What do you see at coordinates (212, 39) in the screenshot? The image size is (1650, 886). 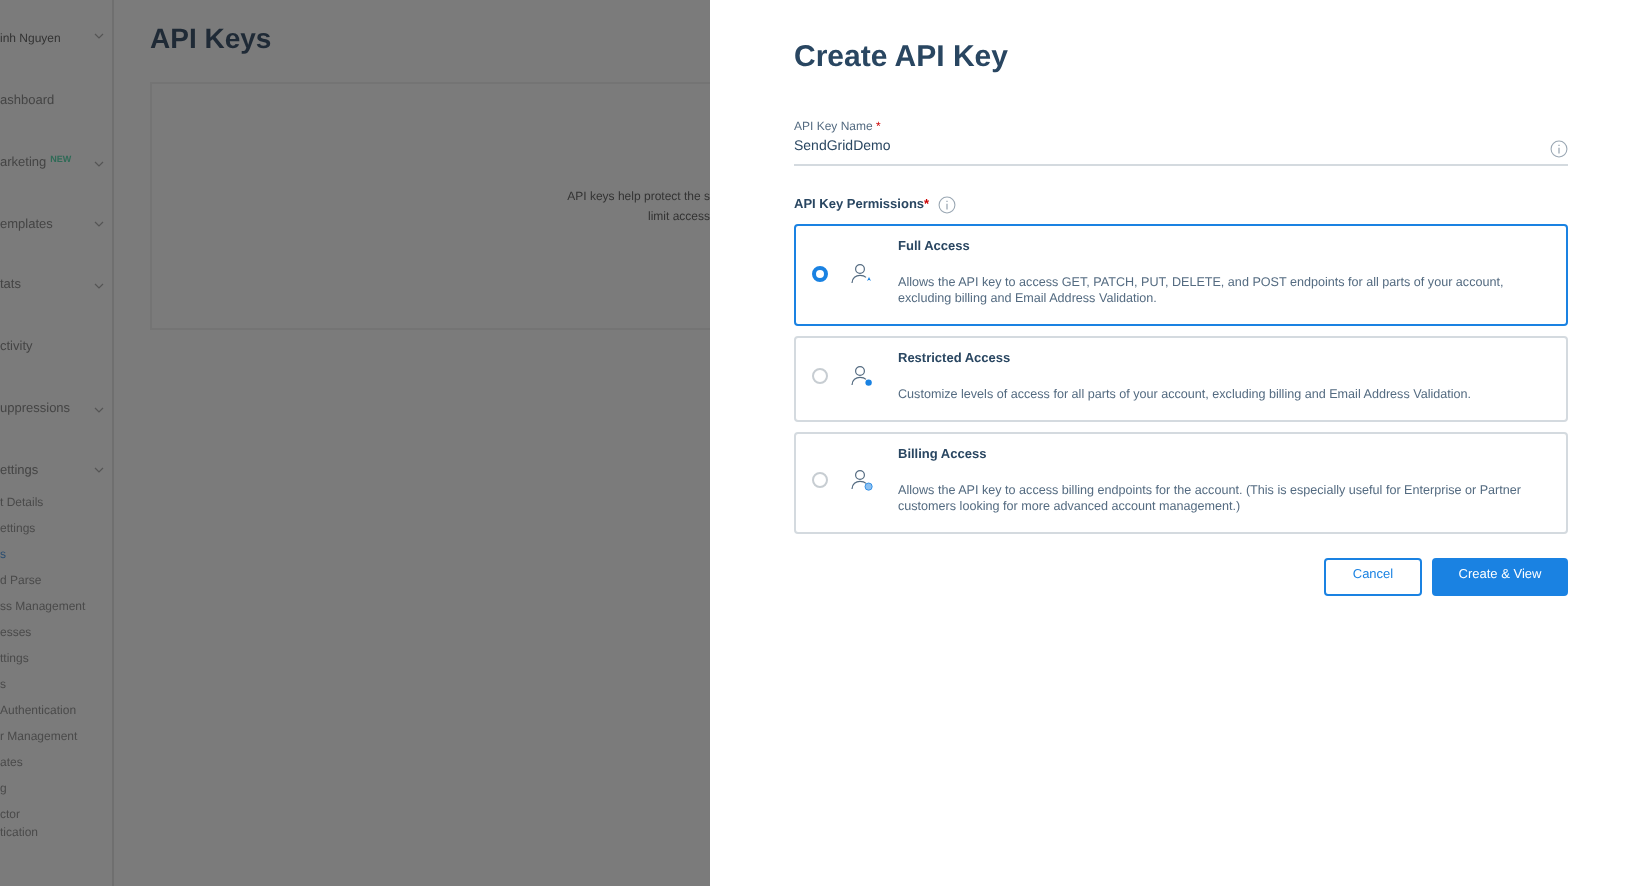 I see `page-title: API Keys` at bounding box center [212, 39].